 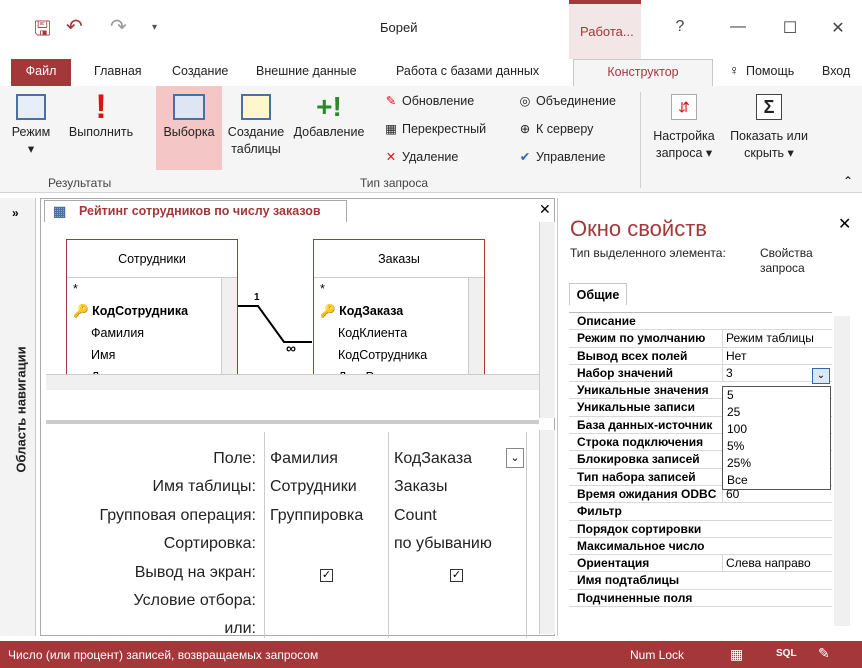 I want to click on dropdown-option: 5, so click(x=776, y=395).